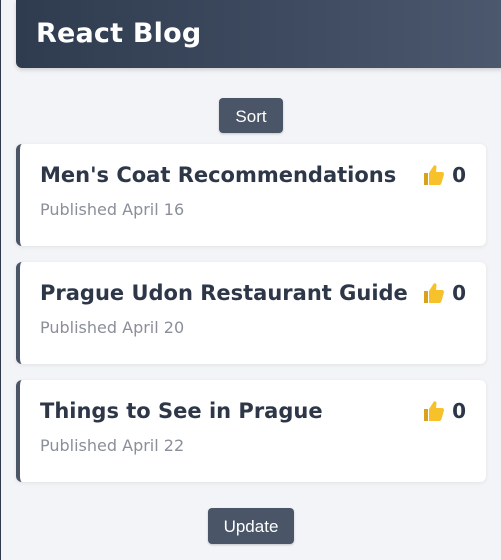  What do you see at coordinates (0, 280) in the screenshot?
I see `window-edge` at bounding box center [0, 280].